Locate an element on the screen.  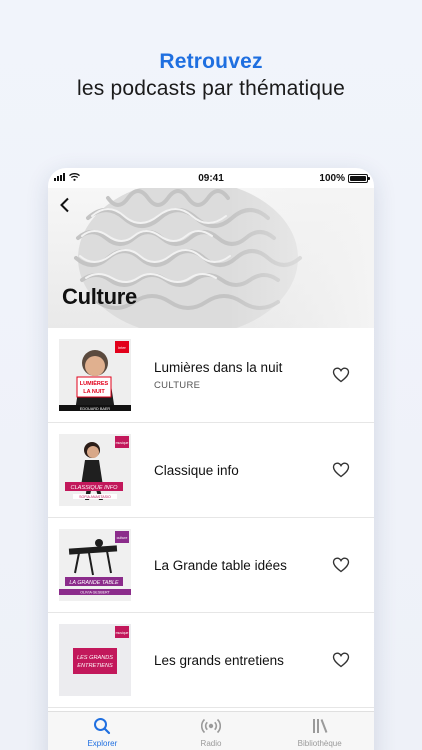
svg-text: SOFIA ANASTASIO is located at coordinates (95, 497).